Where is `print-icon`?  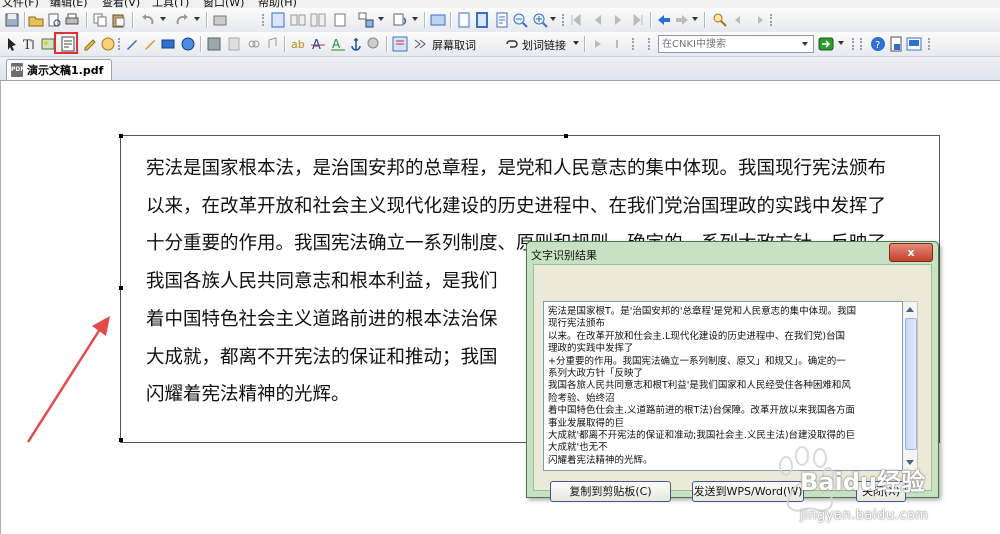
print-icon is located at coordinates (72, 20).